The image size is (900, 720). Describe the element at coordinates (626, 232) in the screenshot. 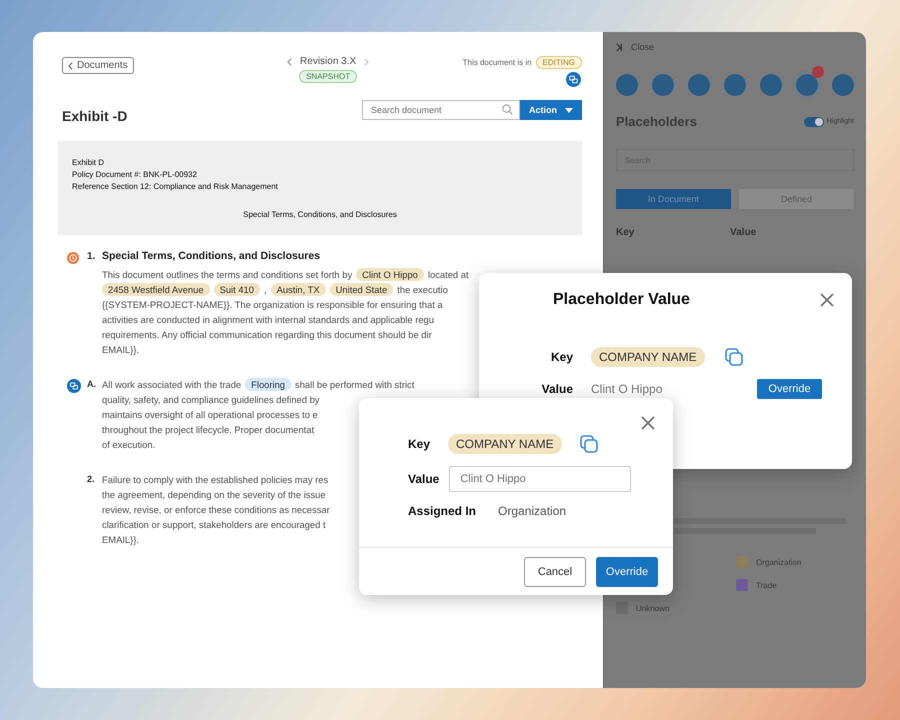

I see `column-header: Key` at that location.